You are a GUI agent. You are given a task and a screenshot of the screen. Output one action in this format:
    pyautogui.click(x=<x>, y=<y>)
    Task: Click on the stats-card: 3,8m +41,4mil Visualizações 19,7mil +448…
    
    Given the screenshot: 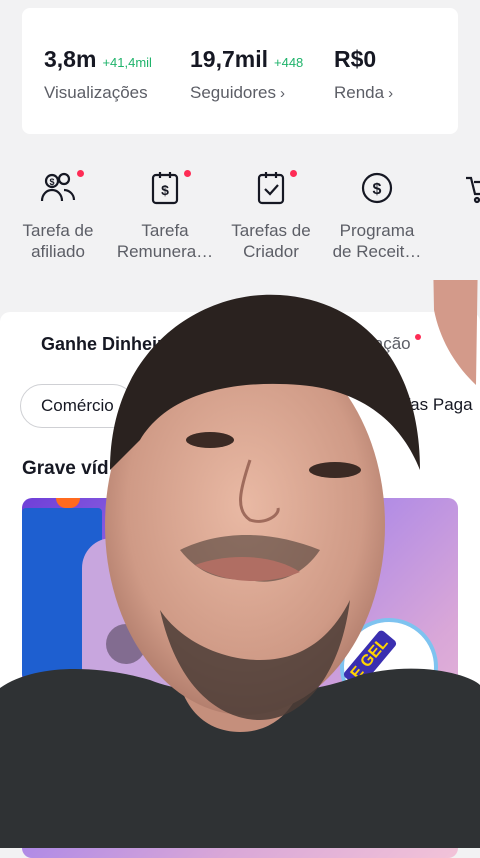 What is the action you would take?
    pyautogui.click(x=240, y=71)
    